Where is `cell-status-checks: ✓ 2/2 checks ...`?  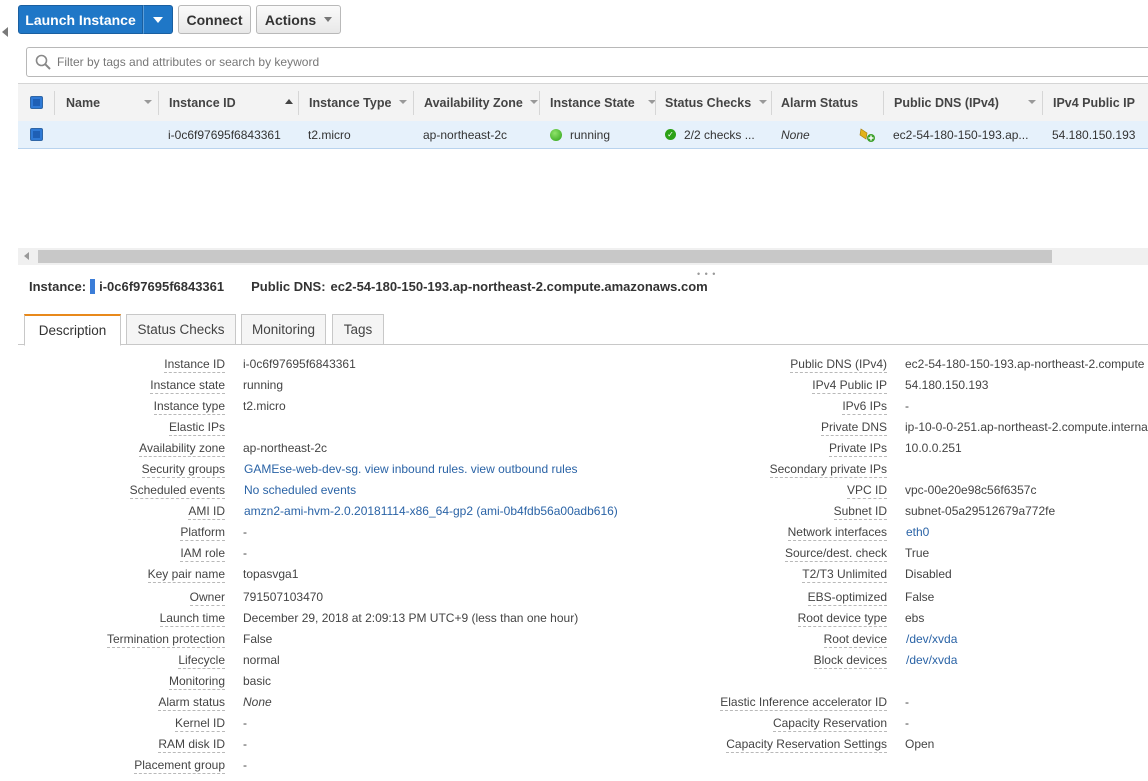 cell-status-checks: ✓ 2/2 checks ... is located at coordinates (710, 134).